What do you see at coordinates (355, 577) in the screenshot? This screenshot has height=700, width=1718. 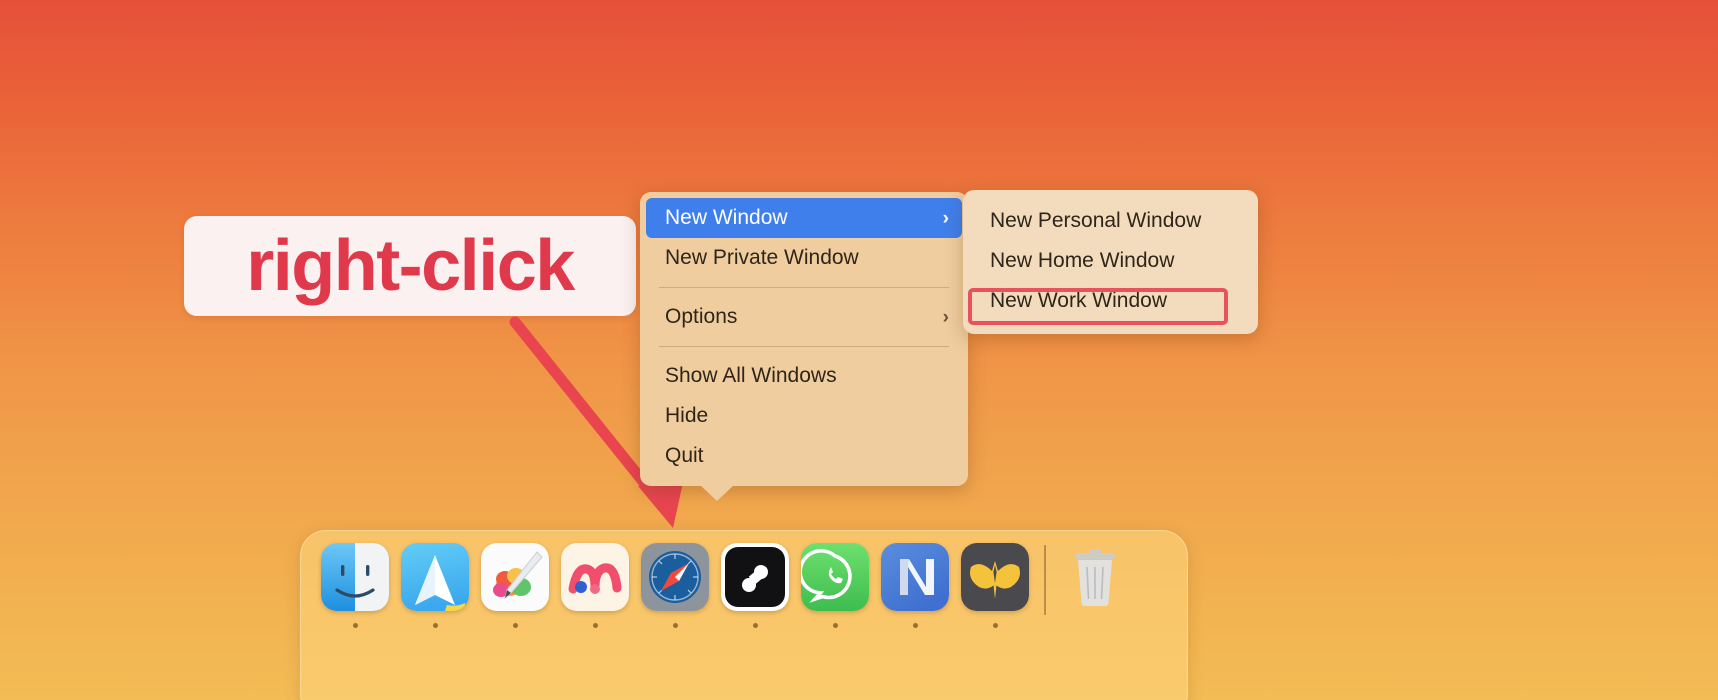 I see `finder-icon` at bounding box center [355, 577].